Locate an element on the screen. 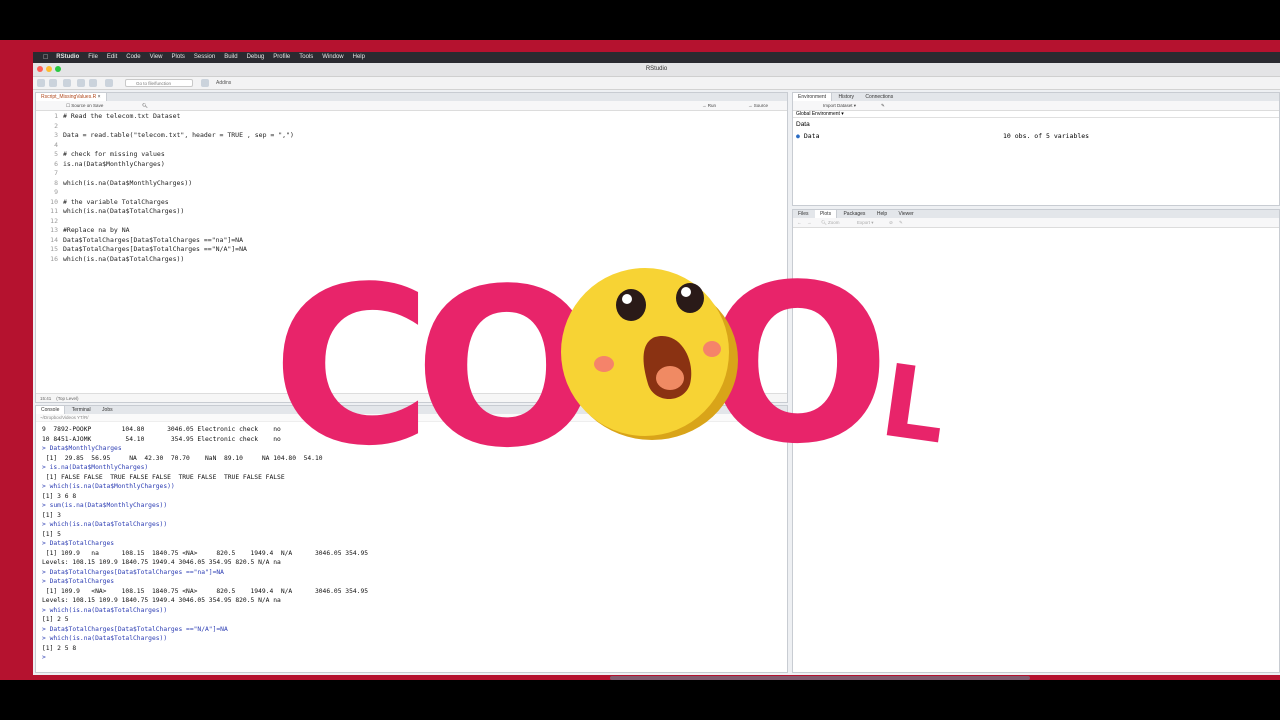 The width and height of the screenshot is (1280, 720). code-line: 12 is located at coordinates (411, 222).